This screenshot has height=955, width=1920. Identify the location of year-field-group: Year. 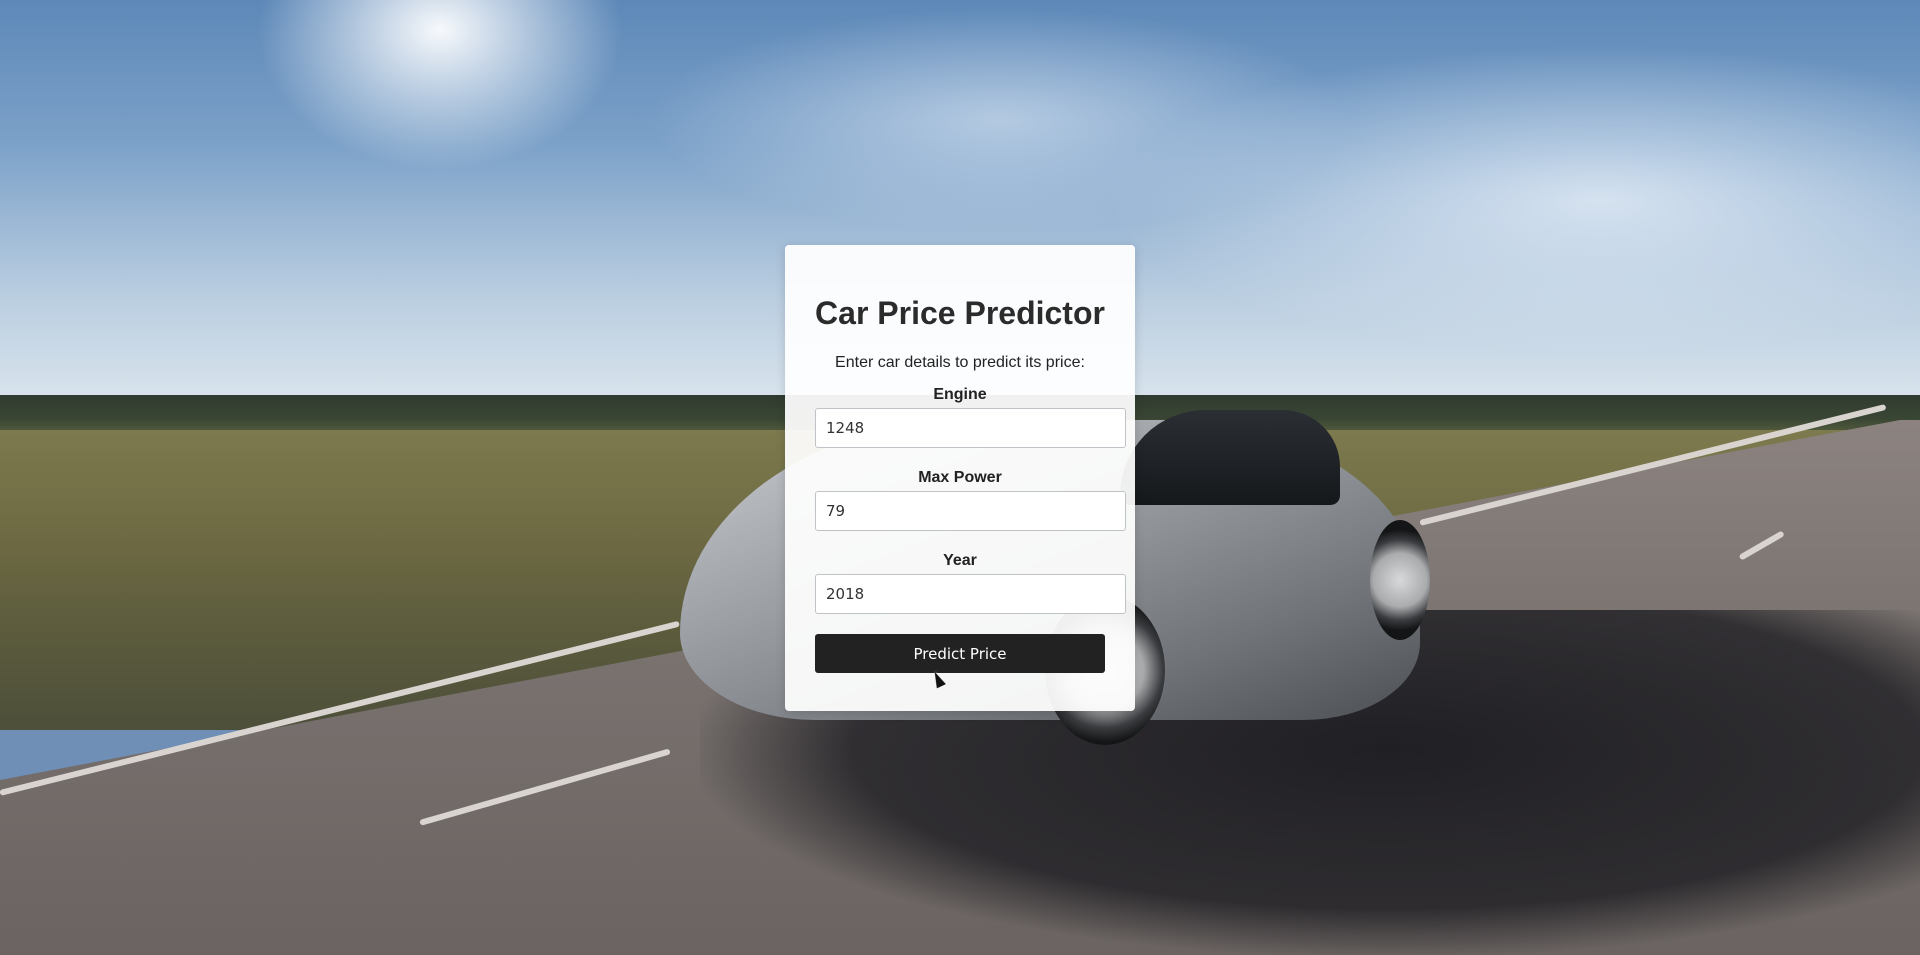
(960, 583).